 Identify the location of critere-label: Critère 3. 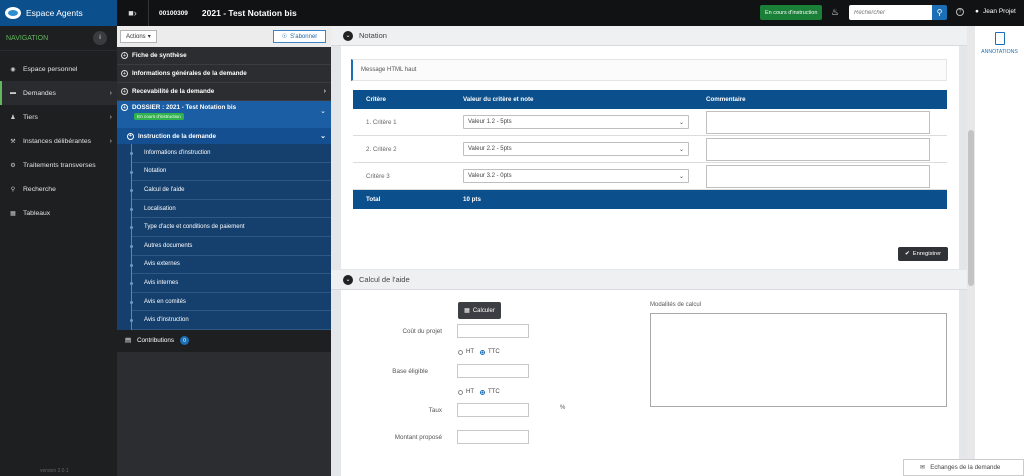
(378, 176).